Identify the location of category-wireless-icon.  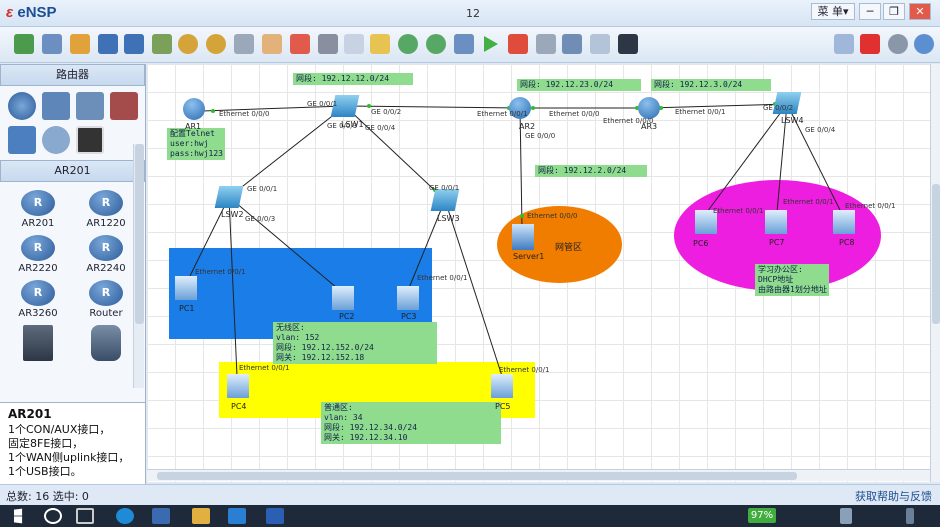
(90, 106).